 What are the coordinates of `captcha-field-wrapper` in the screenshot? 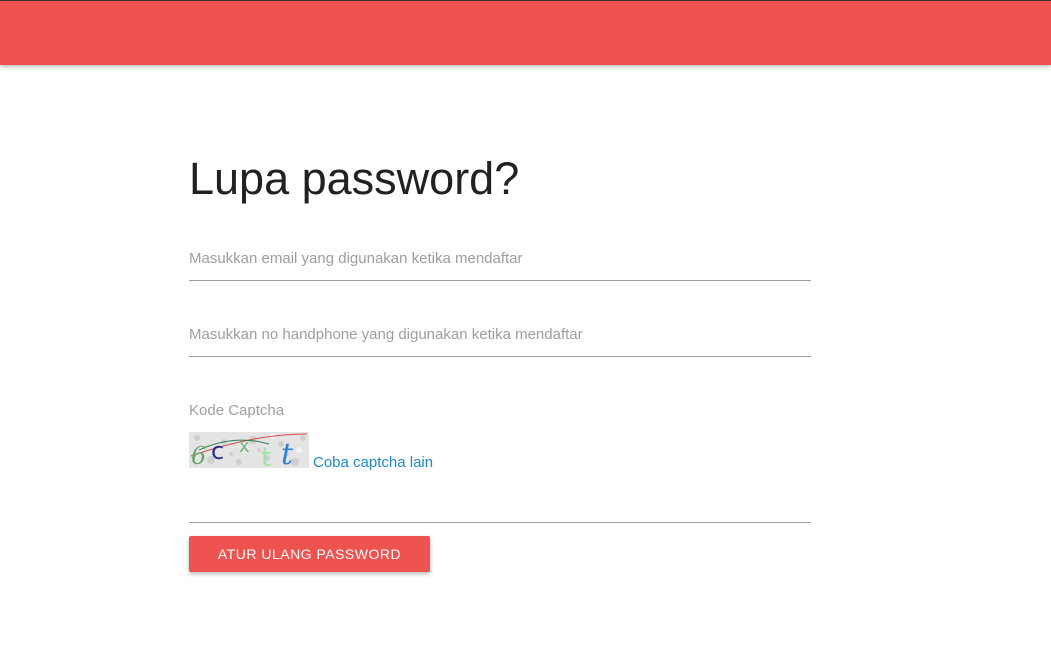 It's located at (500, 506).